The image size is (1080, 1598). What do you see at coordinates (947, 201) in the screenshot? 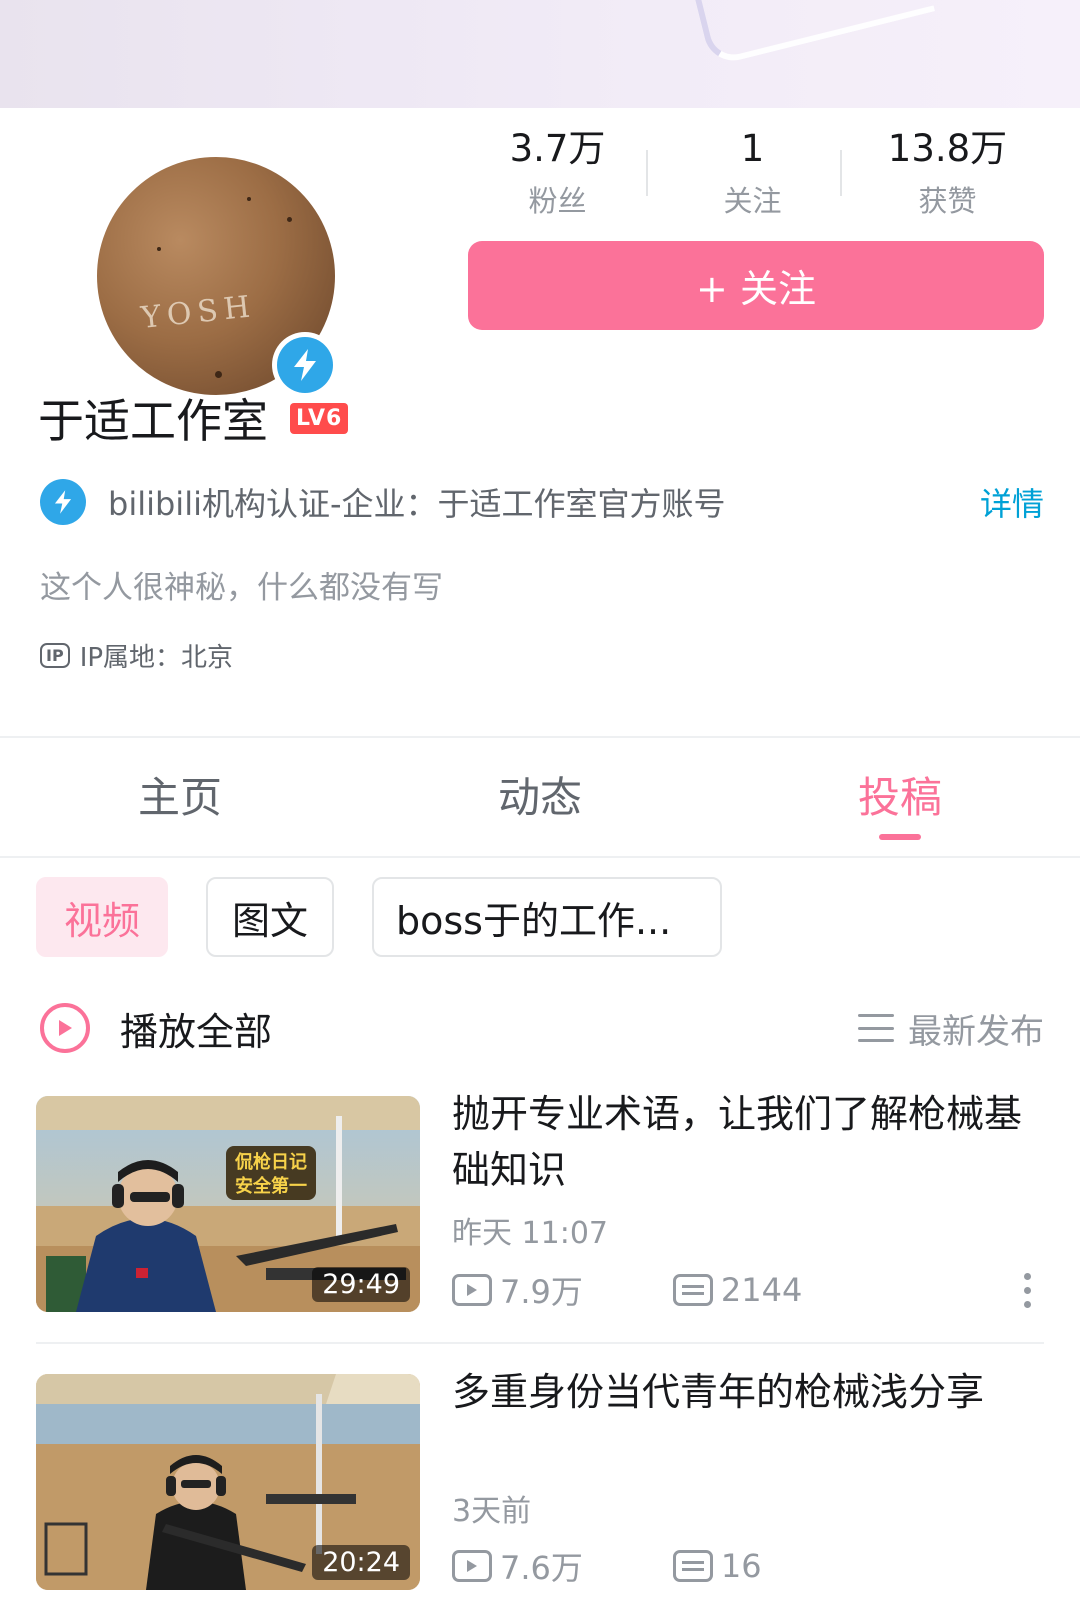
I see `stat-label: 获赞` at bounding box center [947, 201].